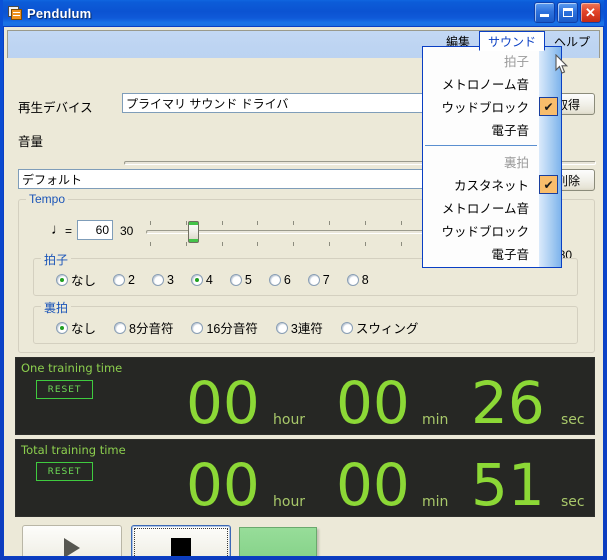 The height and width of the screenshot is (560, 607). I want to click on dropdown-item-subbeat-electronic: 電子音, so click(492, 253).